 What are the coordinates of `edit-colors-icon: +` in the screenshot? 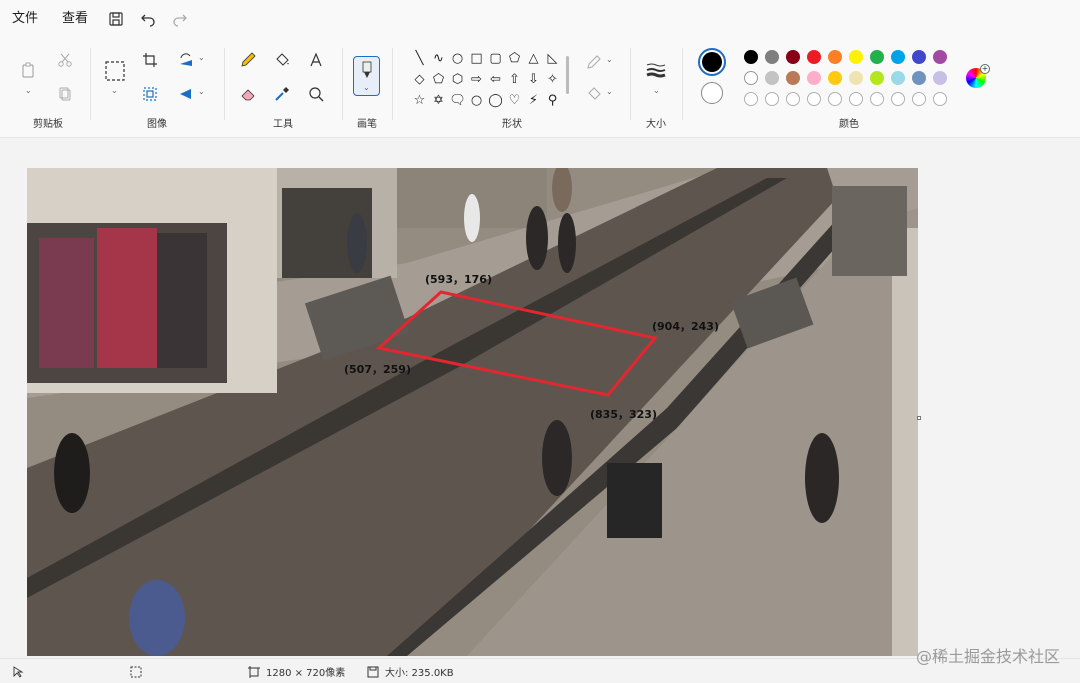 It's located at (978, 76).